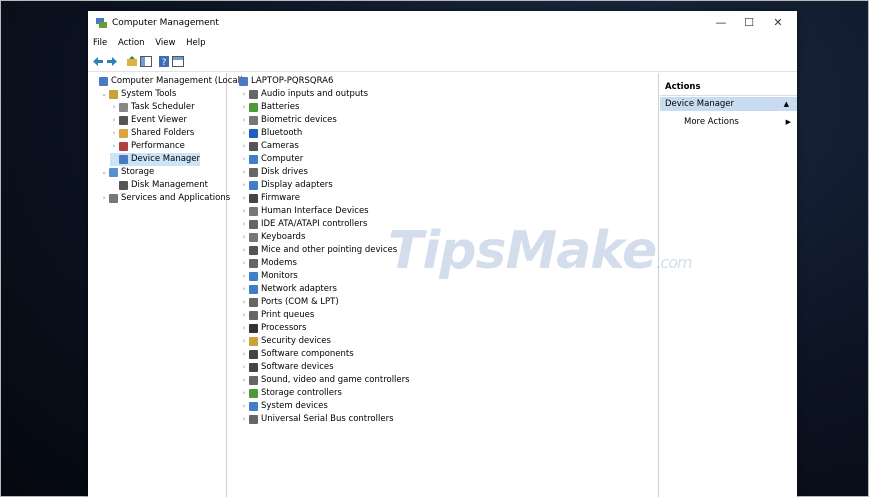 The image size is (869, 497). I want to click on tree-item-task-scheduler: › Task Scheduler, so click(152, 107).